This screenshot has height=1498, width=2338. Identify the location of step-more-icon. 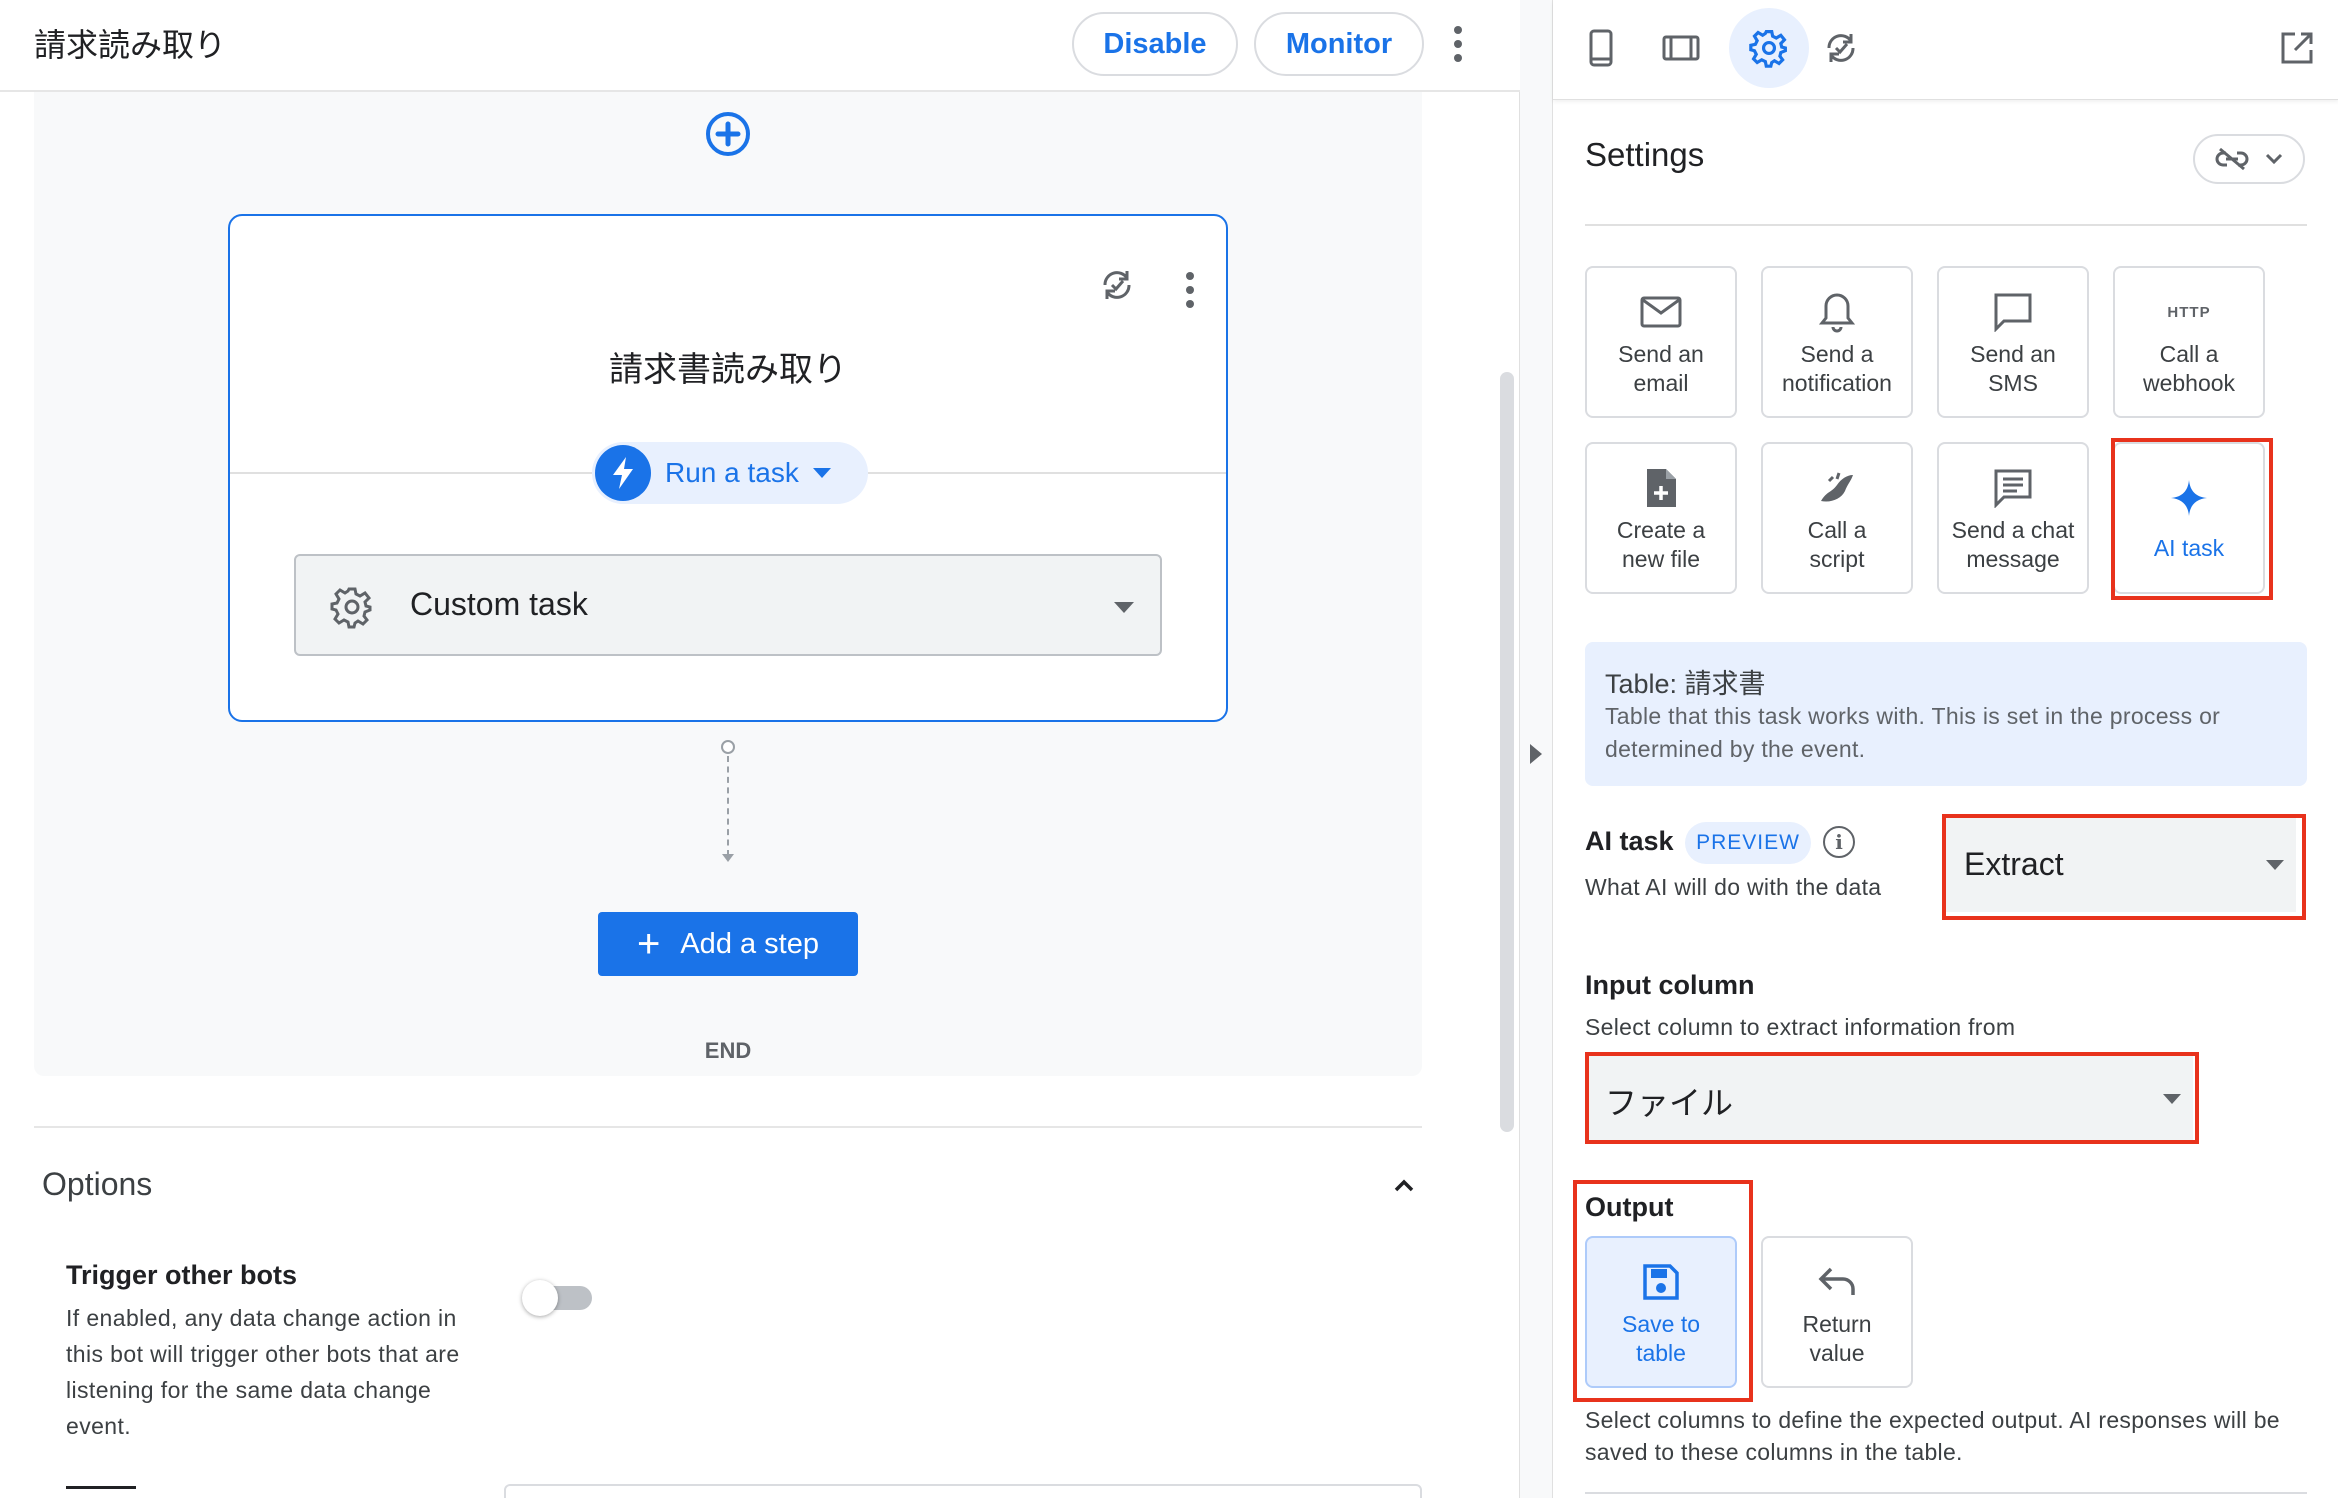
(1190, 290).